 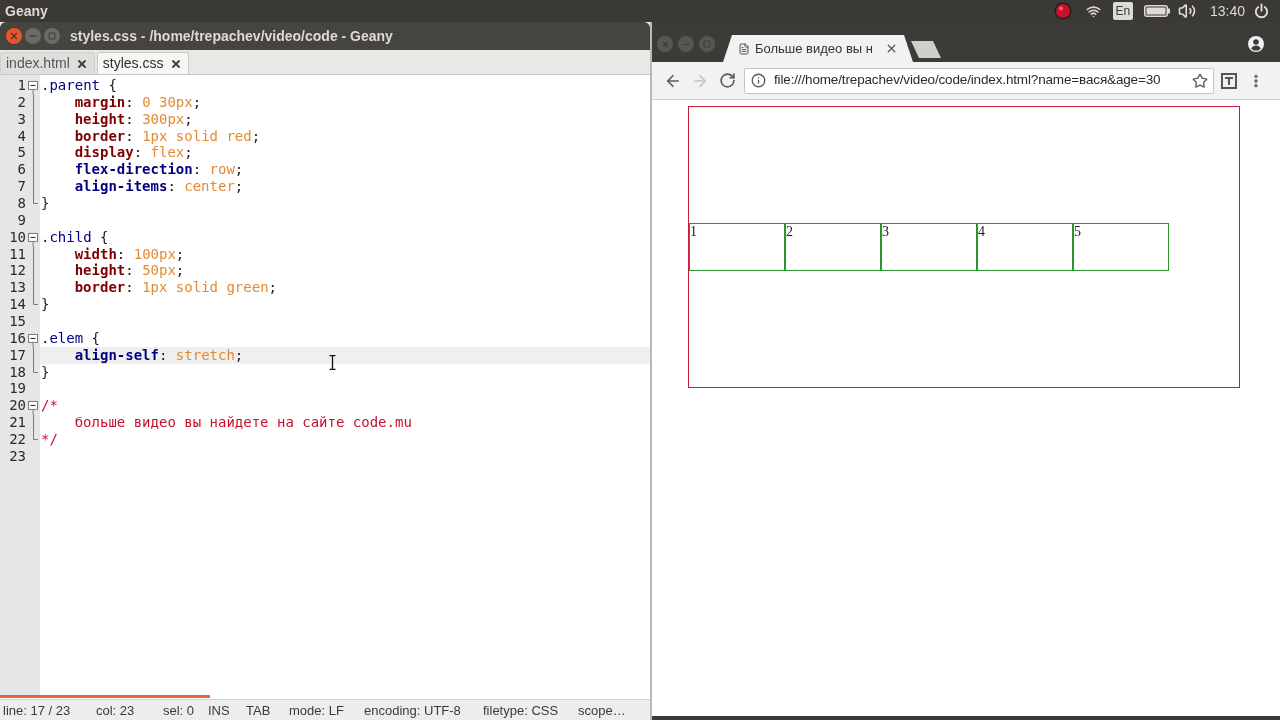 I want to click on line-number: 23, so click(x=17, y=456).